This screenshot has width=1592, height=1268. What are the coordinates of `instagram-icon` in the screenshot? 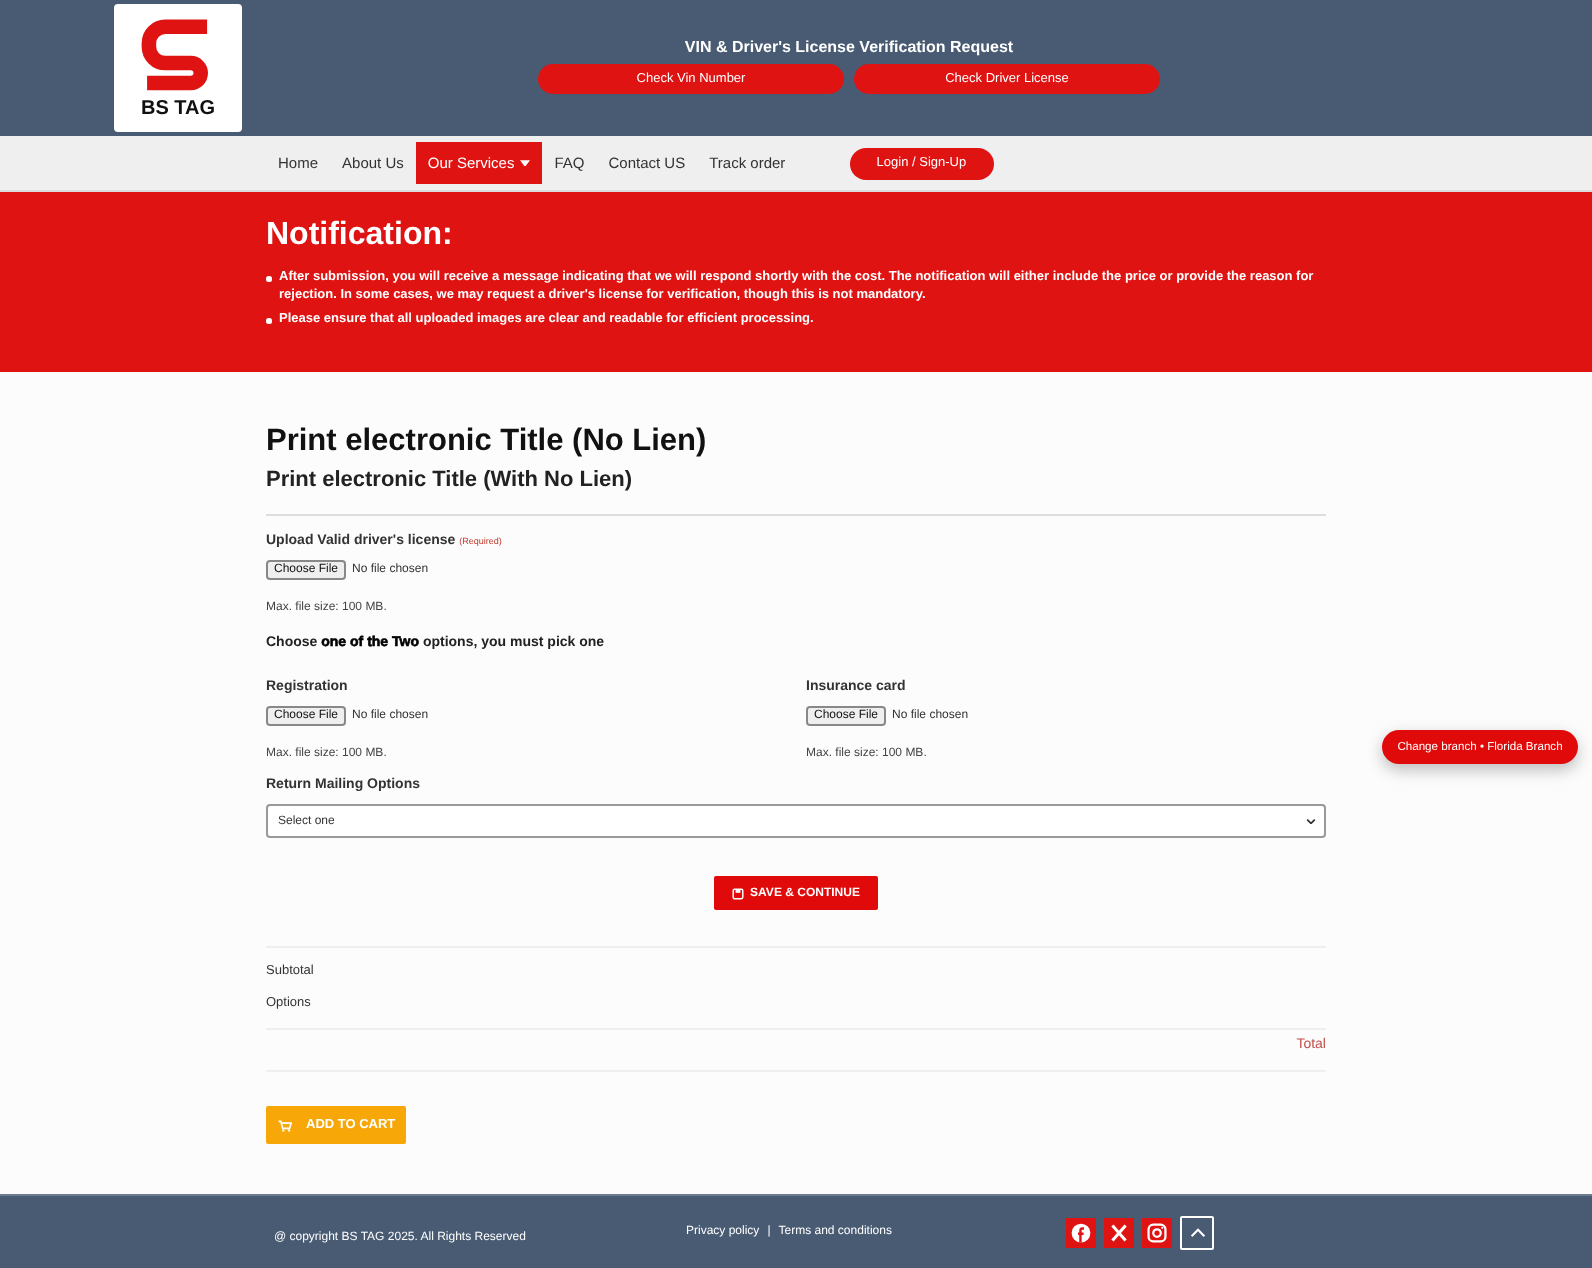 It's located at (1157, 1232).